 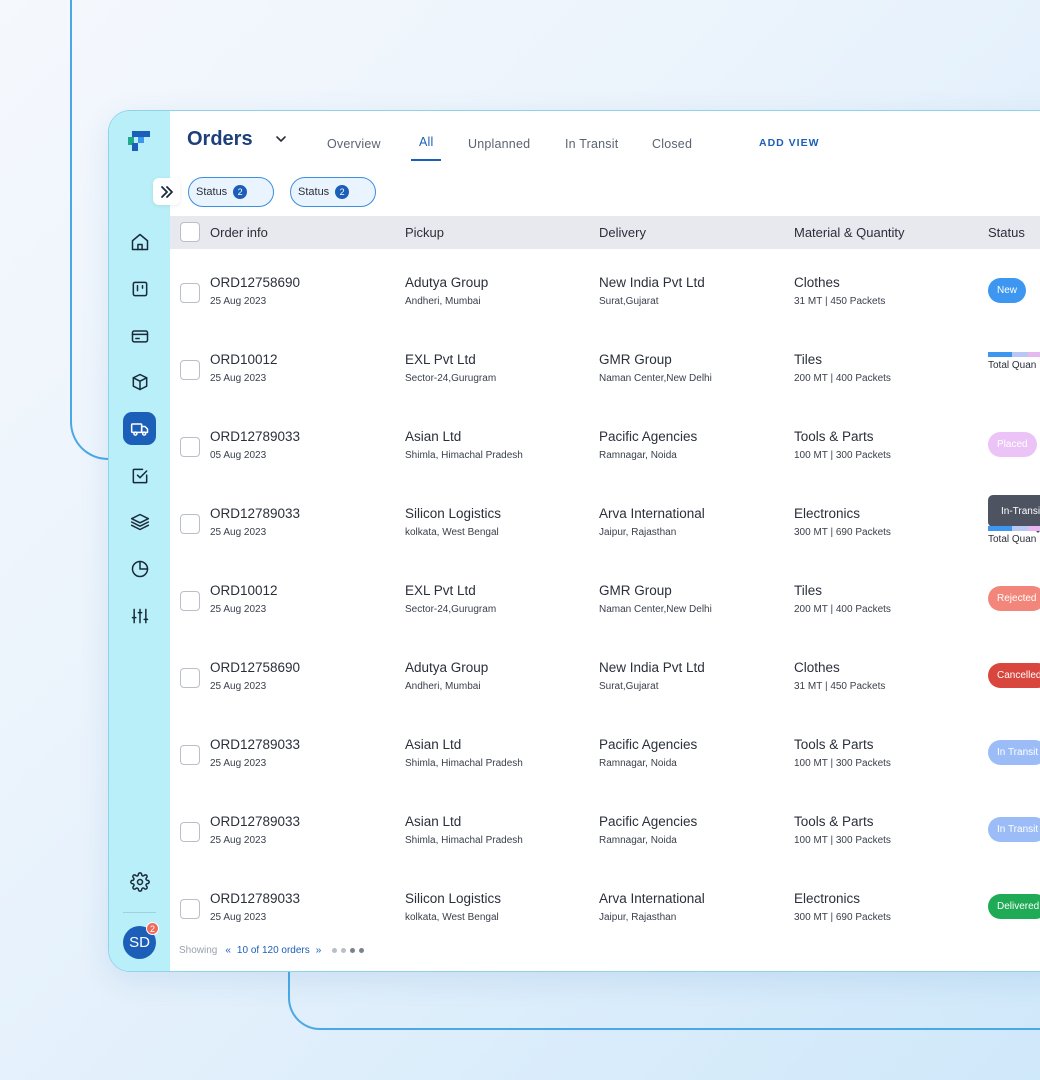 What do you see at coordinates (652, 282) in the screenshot?
I see `delivery-name: New India Pvt Ltd` at bounding box center [652, 282].